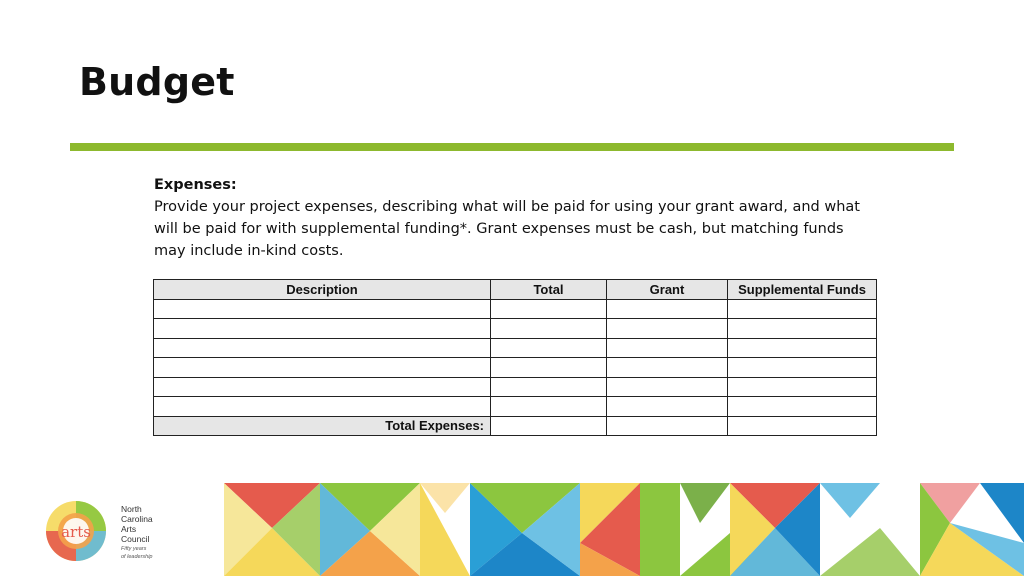 The image size is (1024, 576). Describe the element at coordinates (624, 529) in the screenshot. I see `footer-decorative-triangles` at that location.